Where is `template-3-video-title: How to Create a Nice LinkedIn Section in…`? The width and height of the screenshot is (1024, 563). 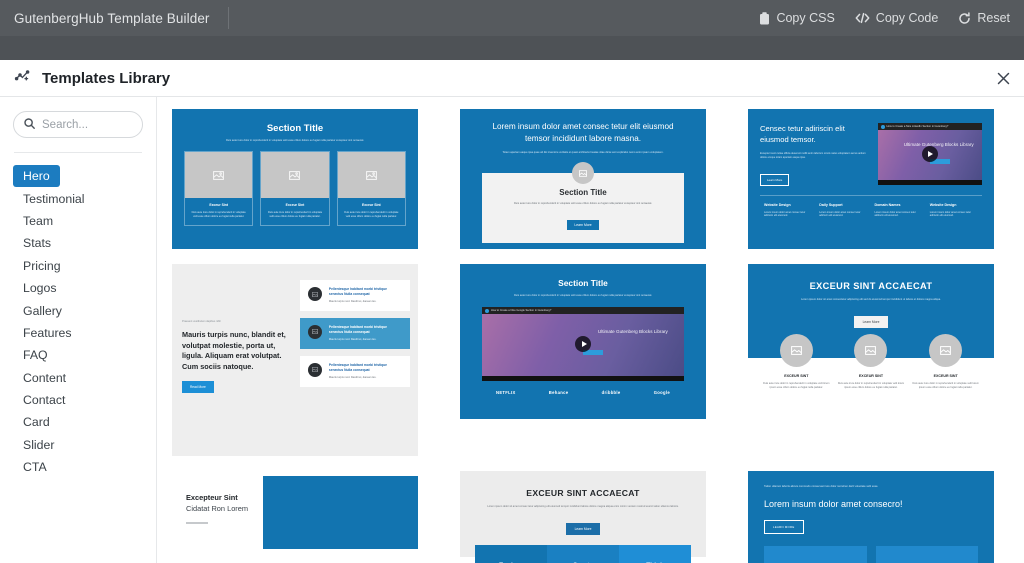 template-3-video-title: How to Create a Nice LinkedIn Section in… is located at coordinates (917, 126).